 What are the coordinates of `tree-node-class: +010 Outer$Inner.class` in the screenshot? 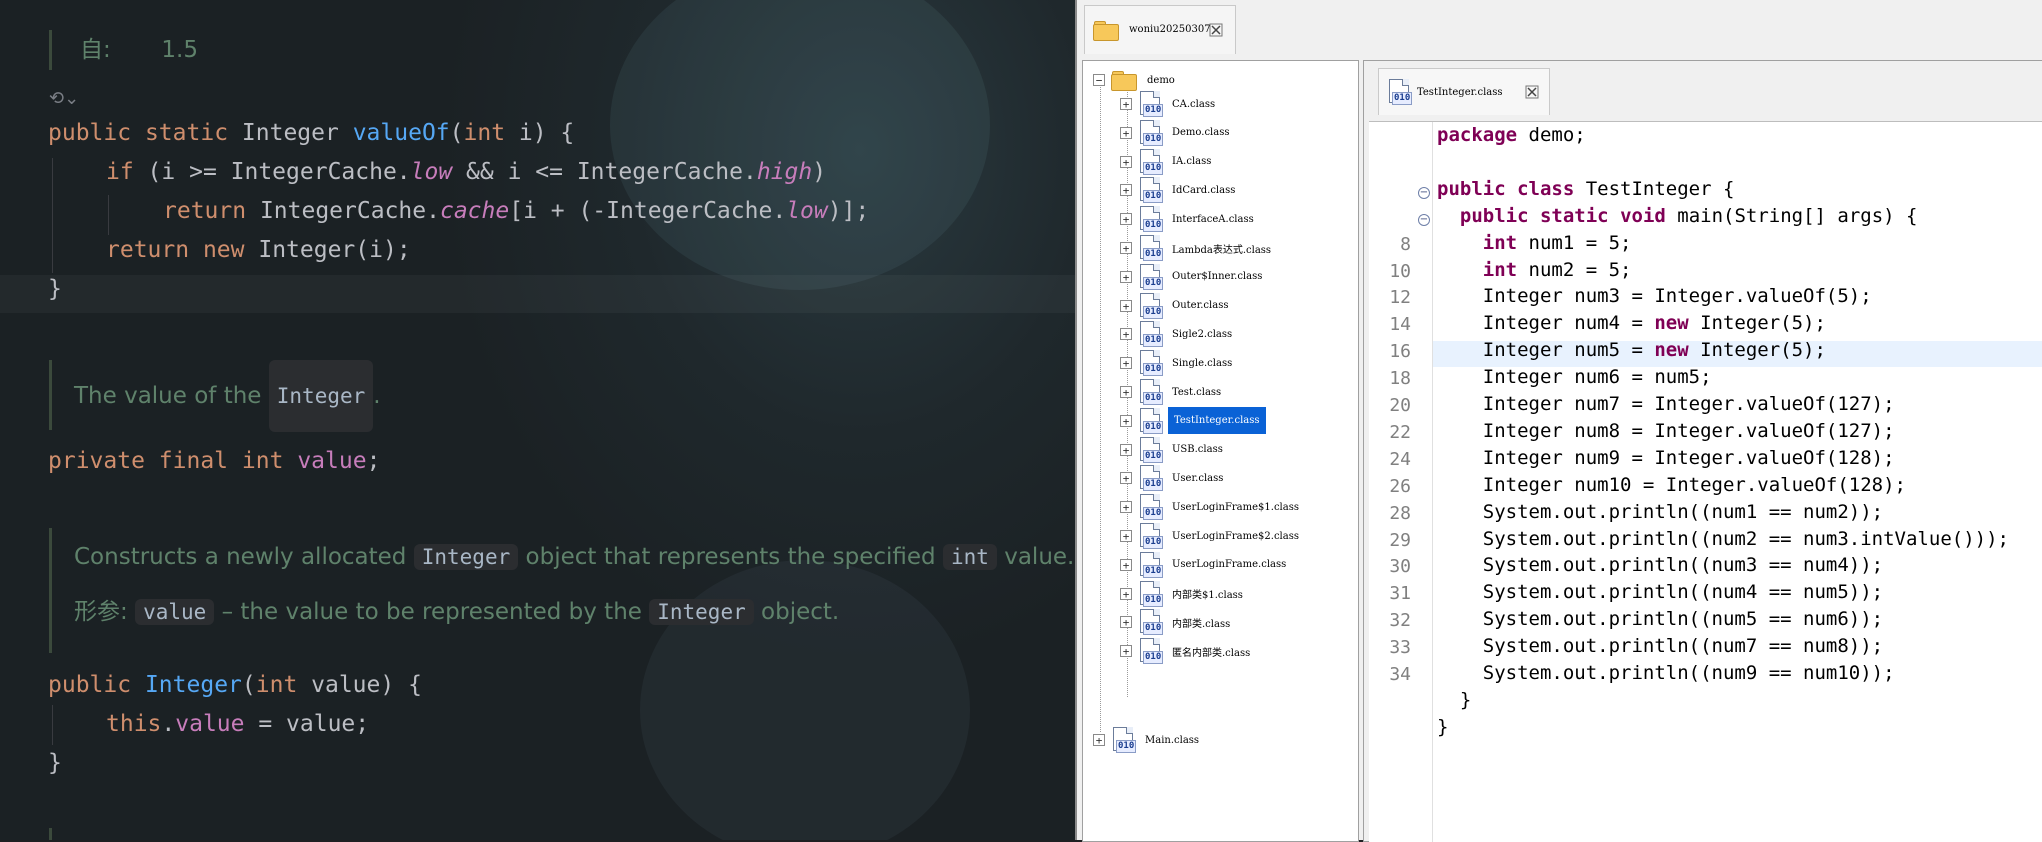 It's located at (1193, 276).